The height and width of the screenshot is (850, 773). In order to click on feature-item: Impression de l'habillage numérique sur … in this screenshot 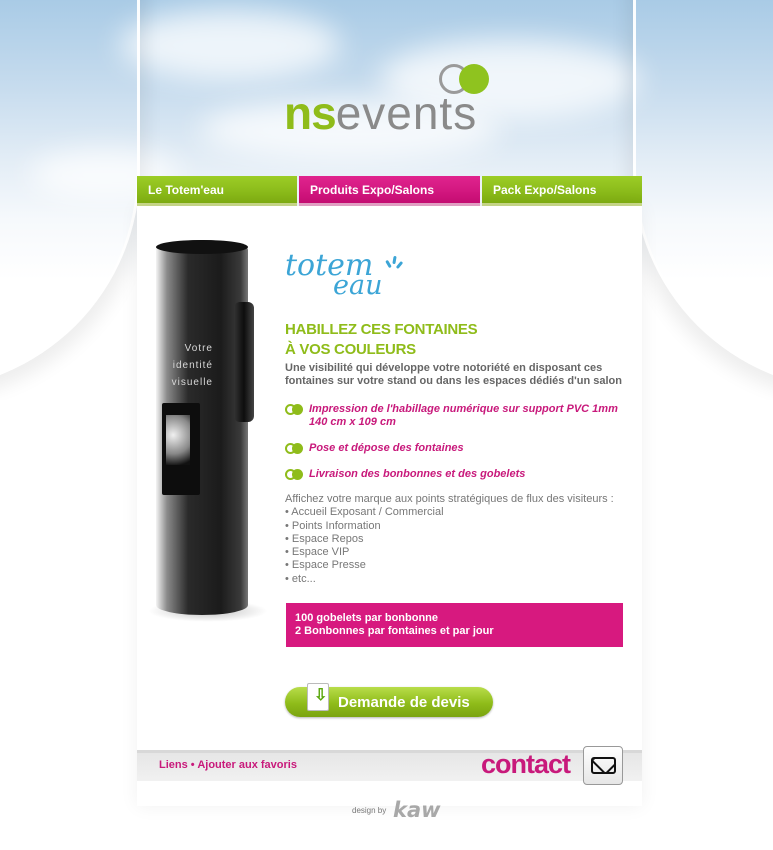, I will do `click(457, 416)`.